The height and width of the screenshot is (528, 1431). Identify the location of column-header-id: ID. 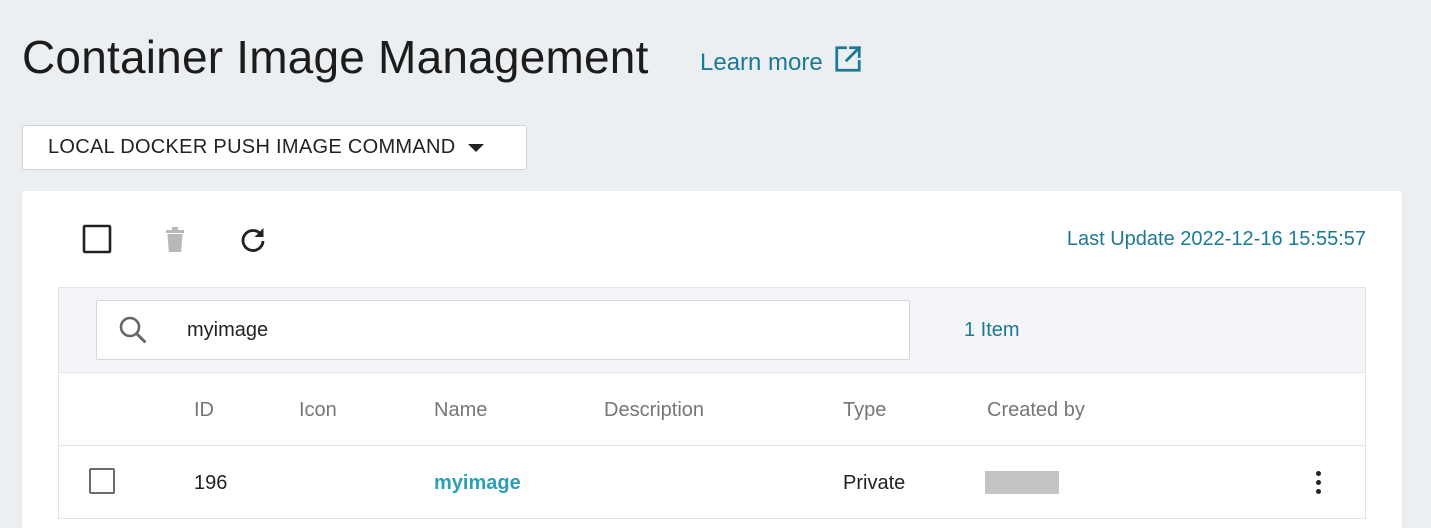
(204, 410).